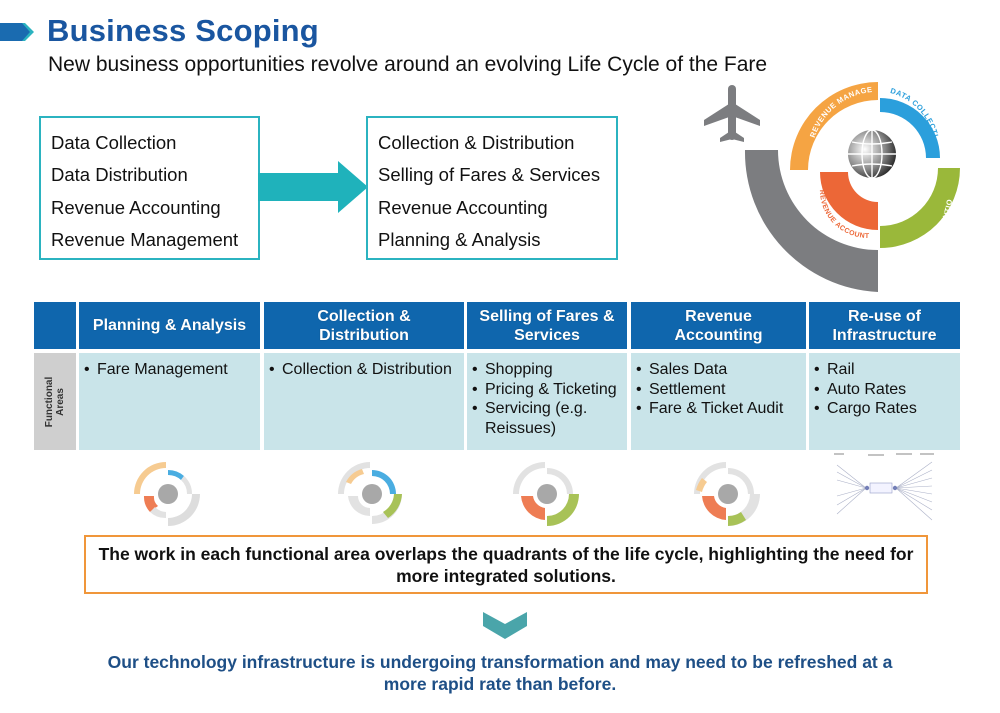 The height and width of the screenshot is (713, 1000). What do you see at coordinates (718, 335) in the screenshot?
I see `column-header-text: Accounting` at bounding box center [718, 335].